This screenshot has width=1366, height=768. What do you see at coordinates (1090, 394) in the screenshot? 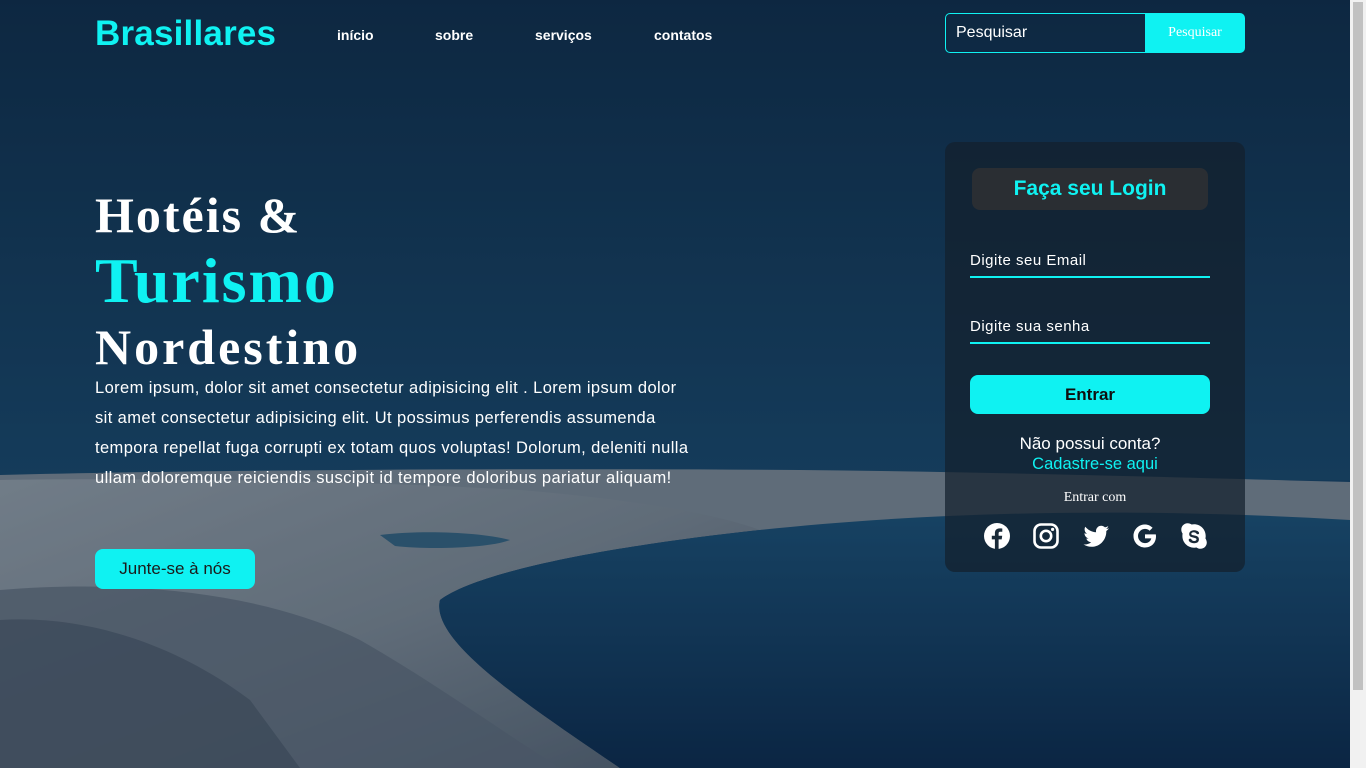
I see `login-submit-button: Entrar` at bounding box center [1090, 394].